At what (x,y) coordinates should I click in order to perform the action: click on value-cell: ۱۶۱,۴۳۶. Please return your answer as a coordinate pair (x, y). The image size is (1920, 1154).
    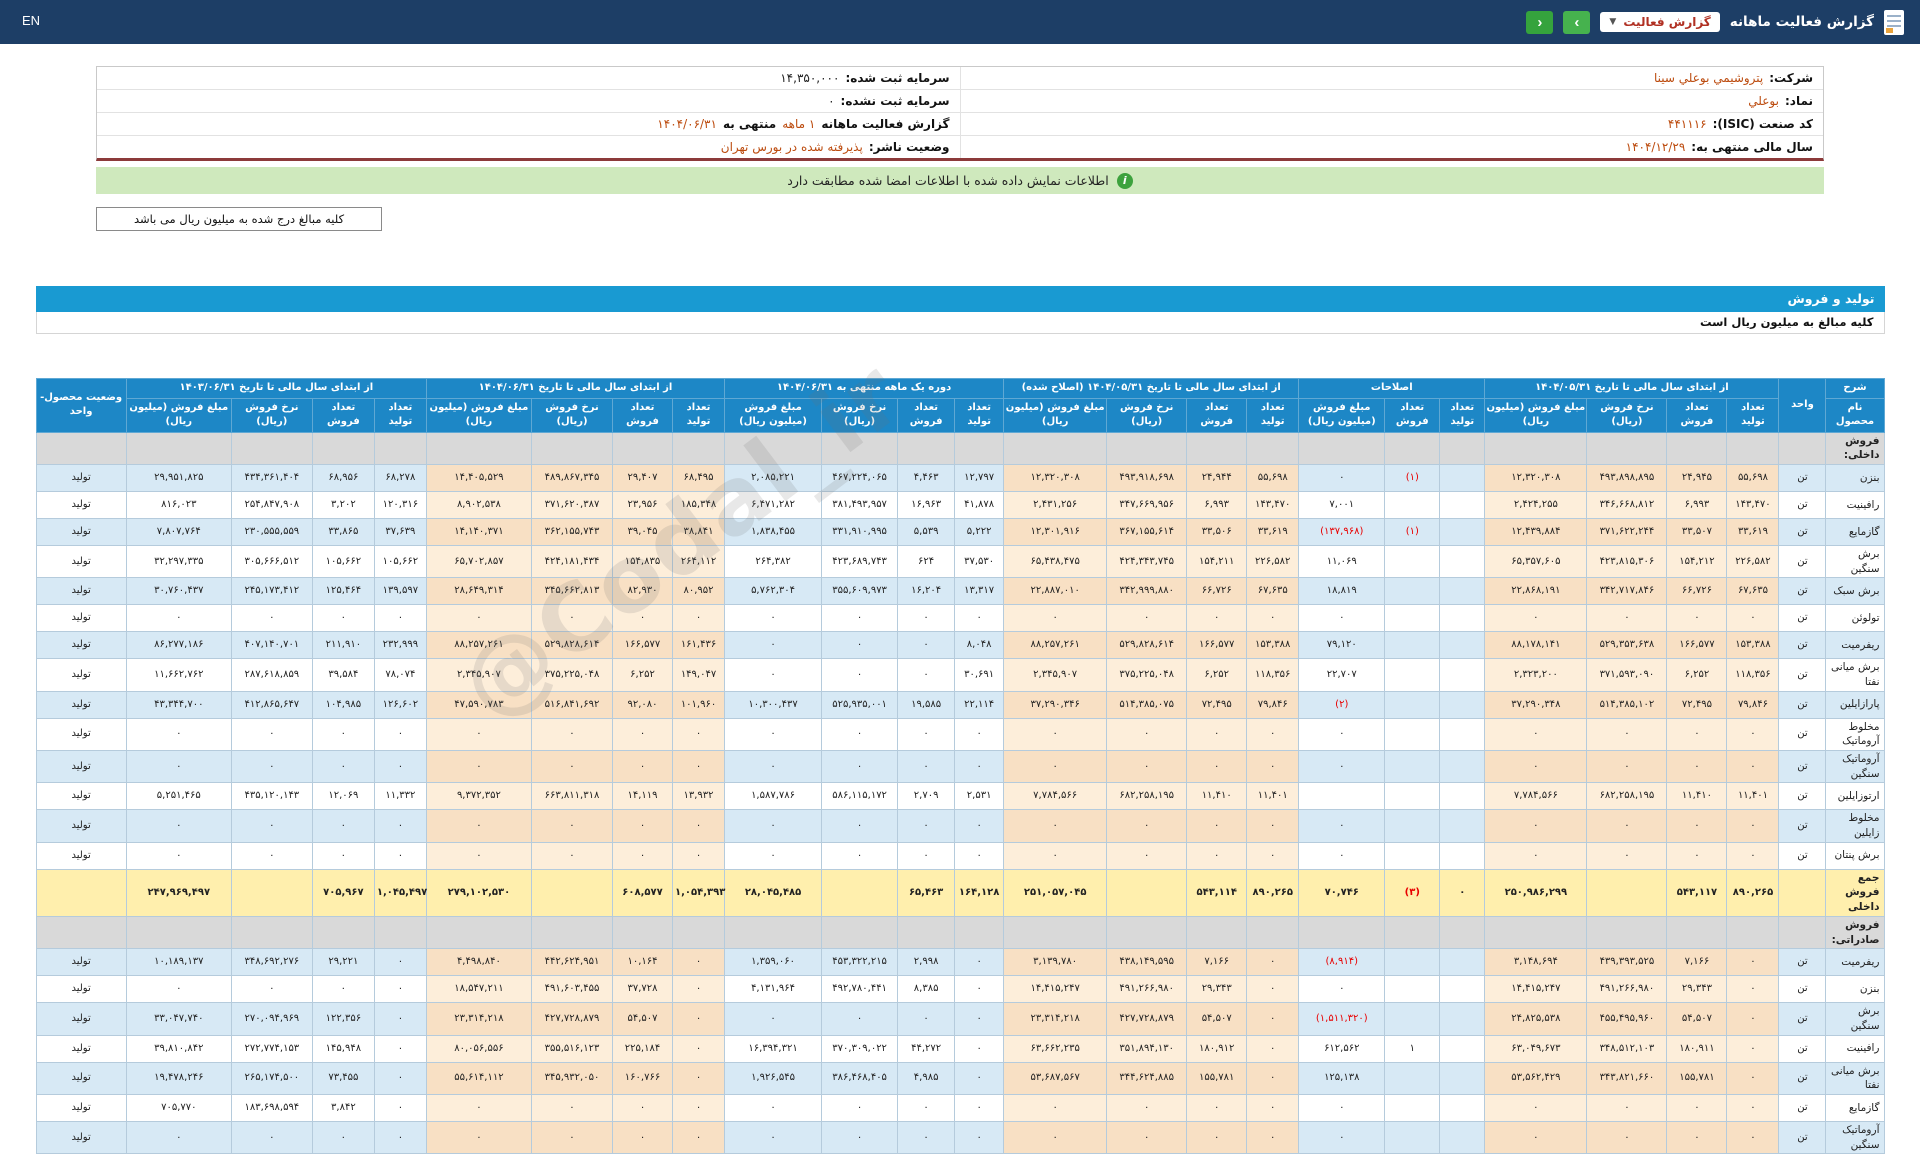
    Looking at the image, I should click on (699, 645).